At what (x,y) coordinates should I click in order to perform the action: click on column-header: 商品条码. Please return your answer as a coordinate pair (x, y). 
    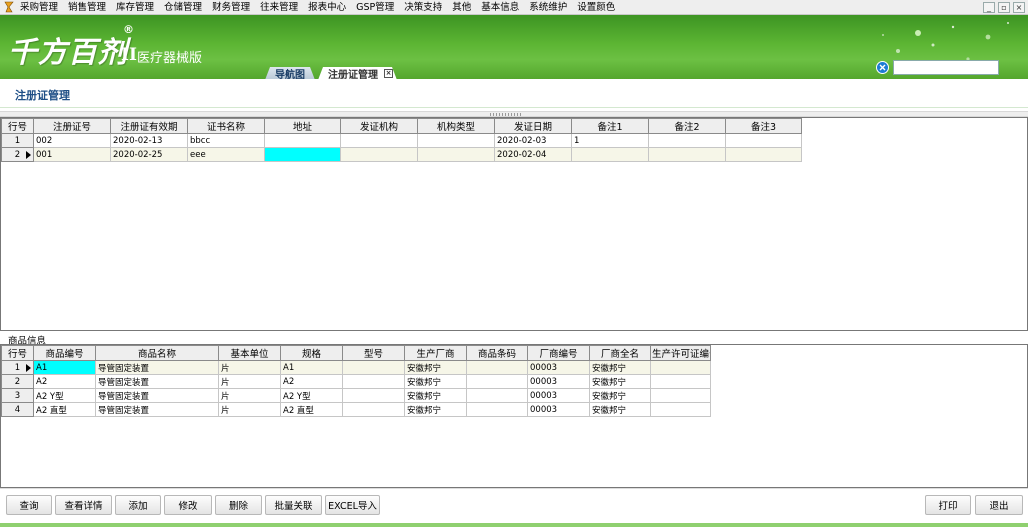
    Looking at the image, I should click on (497, 353).